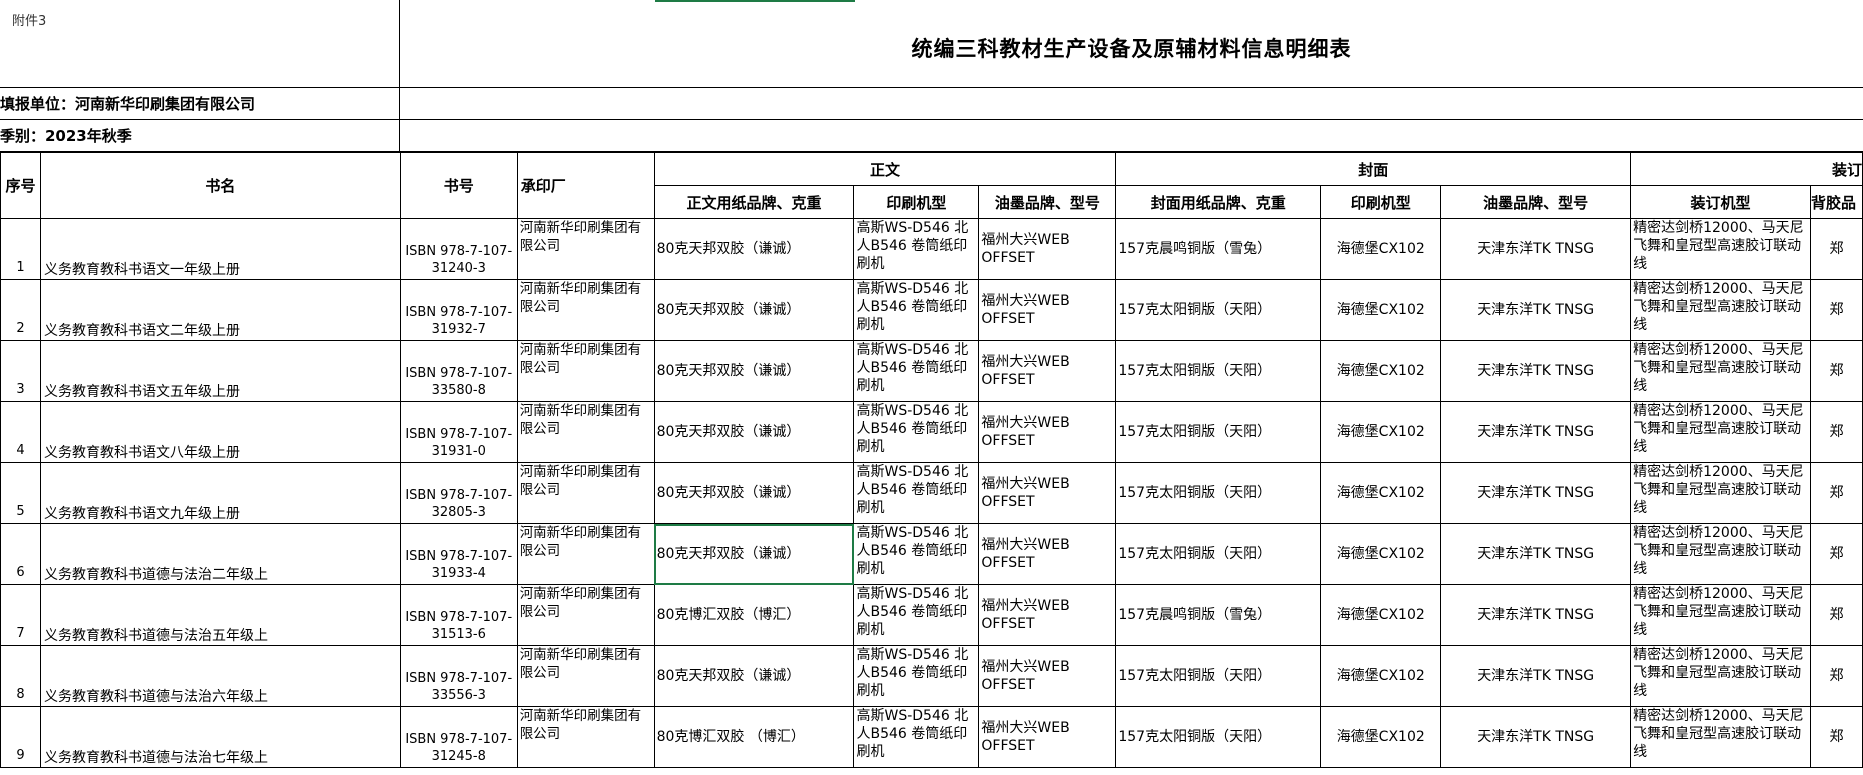 The height and width of the screenshot is (775, 1863). What do you see at coordinates (458, 371) in the screenshot?
I see `cell-book-no: ISBN 978-7-107-33580-8` at bounding box center [458, 371].